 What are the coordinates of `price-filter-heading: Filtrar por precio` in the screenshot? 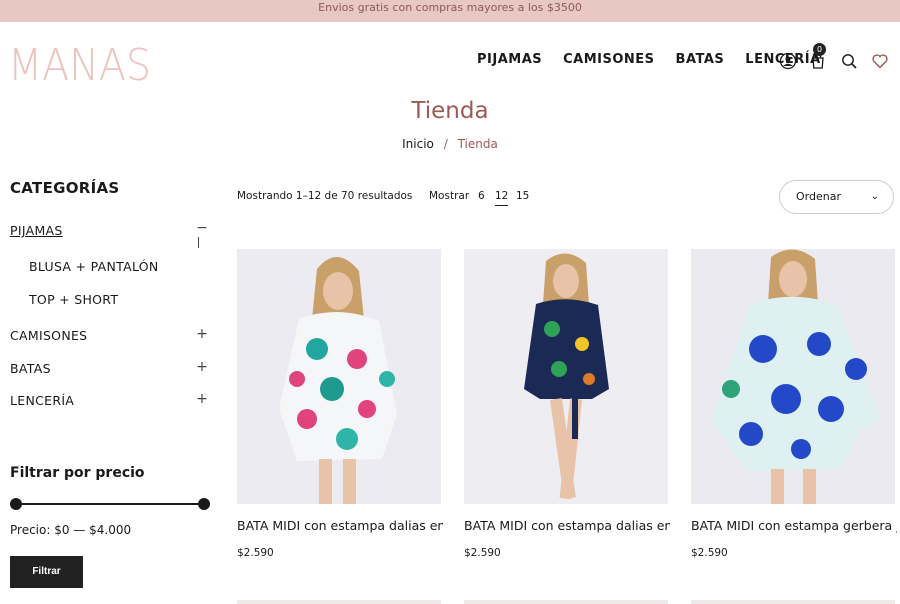 It's located at (77, 473).